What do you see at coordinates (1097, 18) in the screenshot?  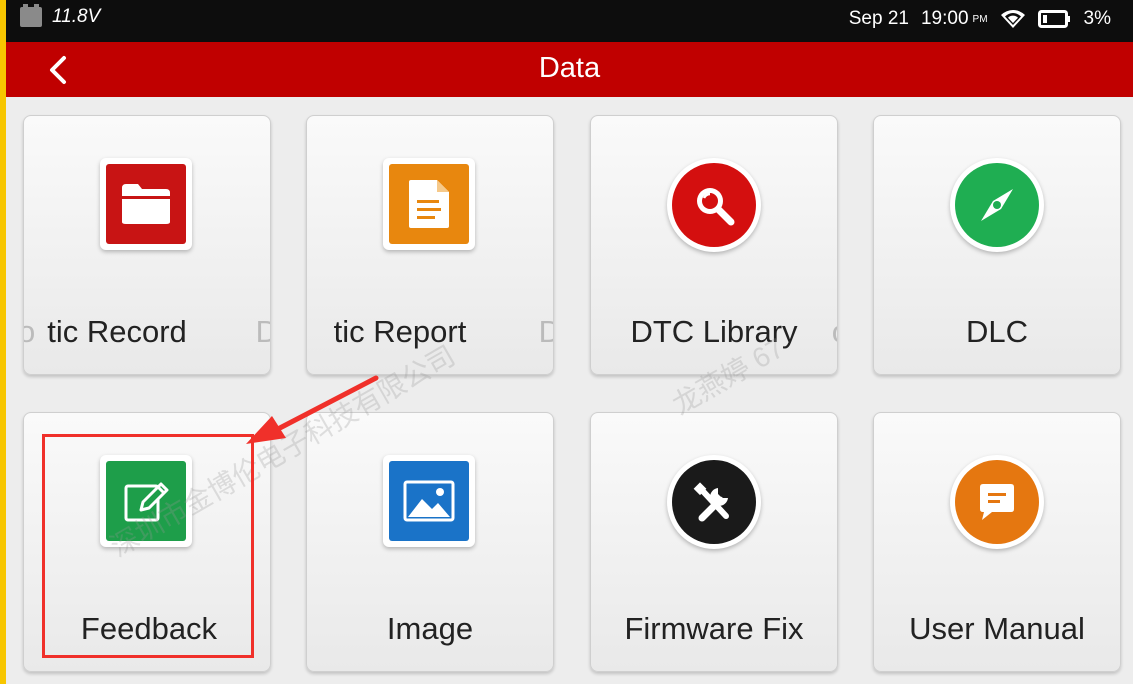 I see `battery-percent: 3%` at bounding box center [1097, 18].